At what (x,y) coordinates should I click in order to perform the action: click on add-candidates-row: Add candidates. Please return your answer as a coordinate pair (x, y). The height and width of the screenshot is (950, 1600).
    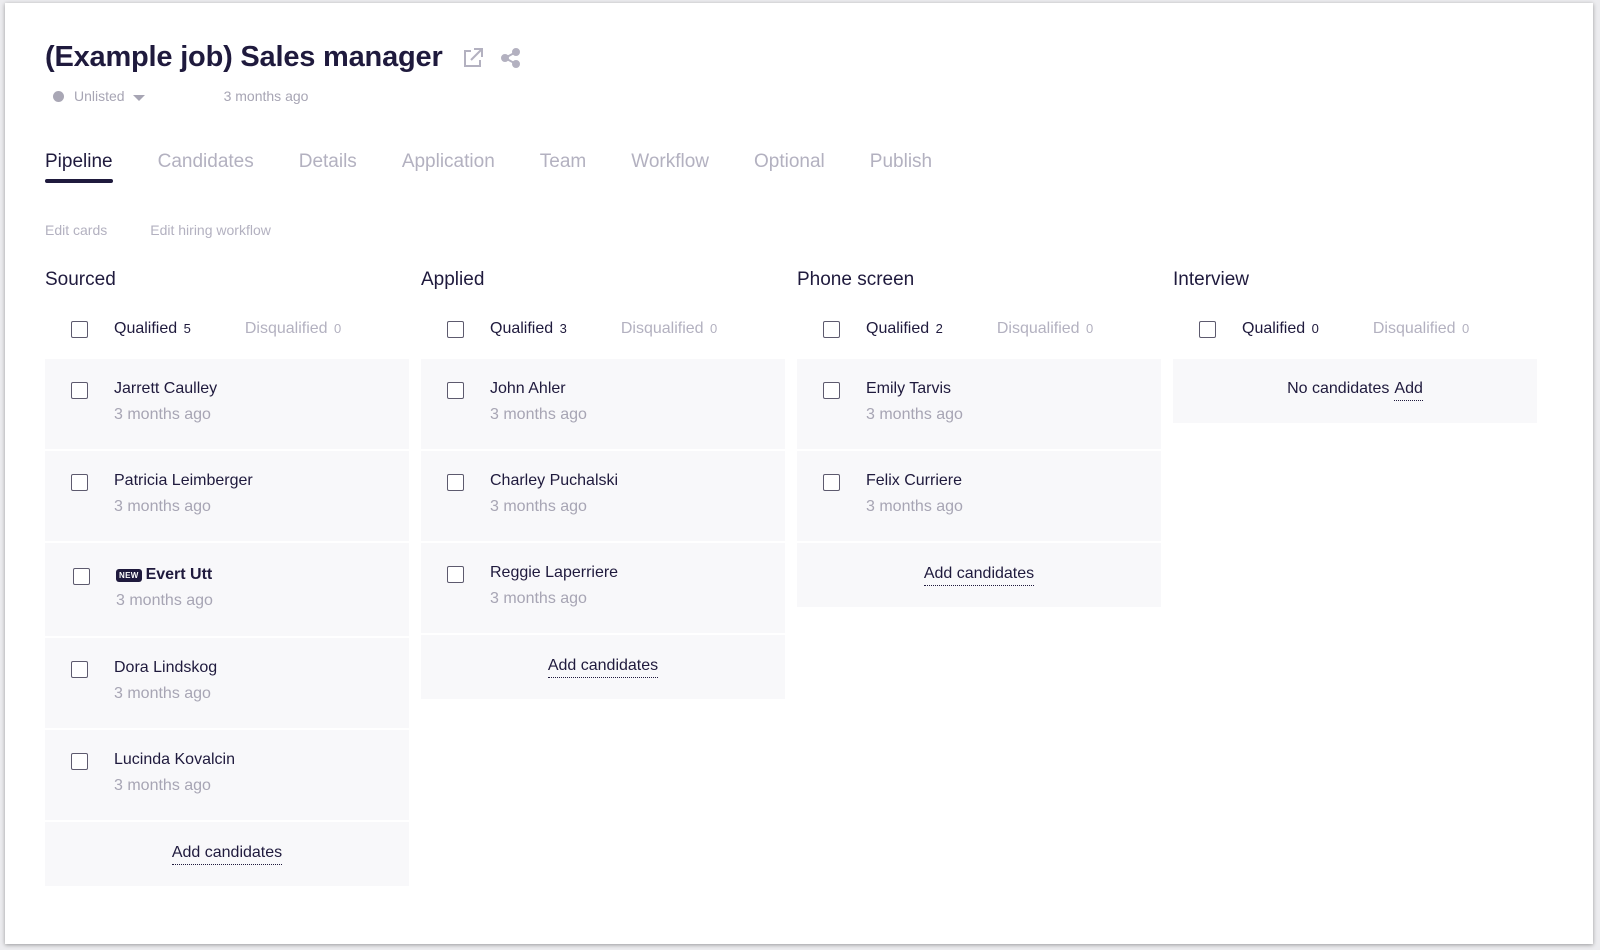
    Looking at the image, I should click on (979, 575).